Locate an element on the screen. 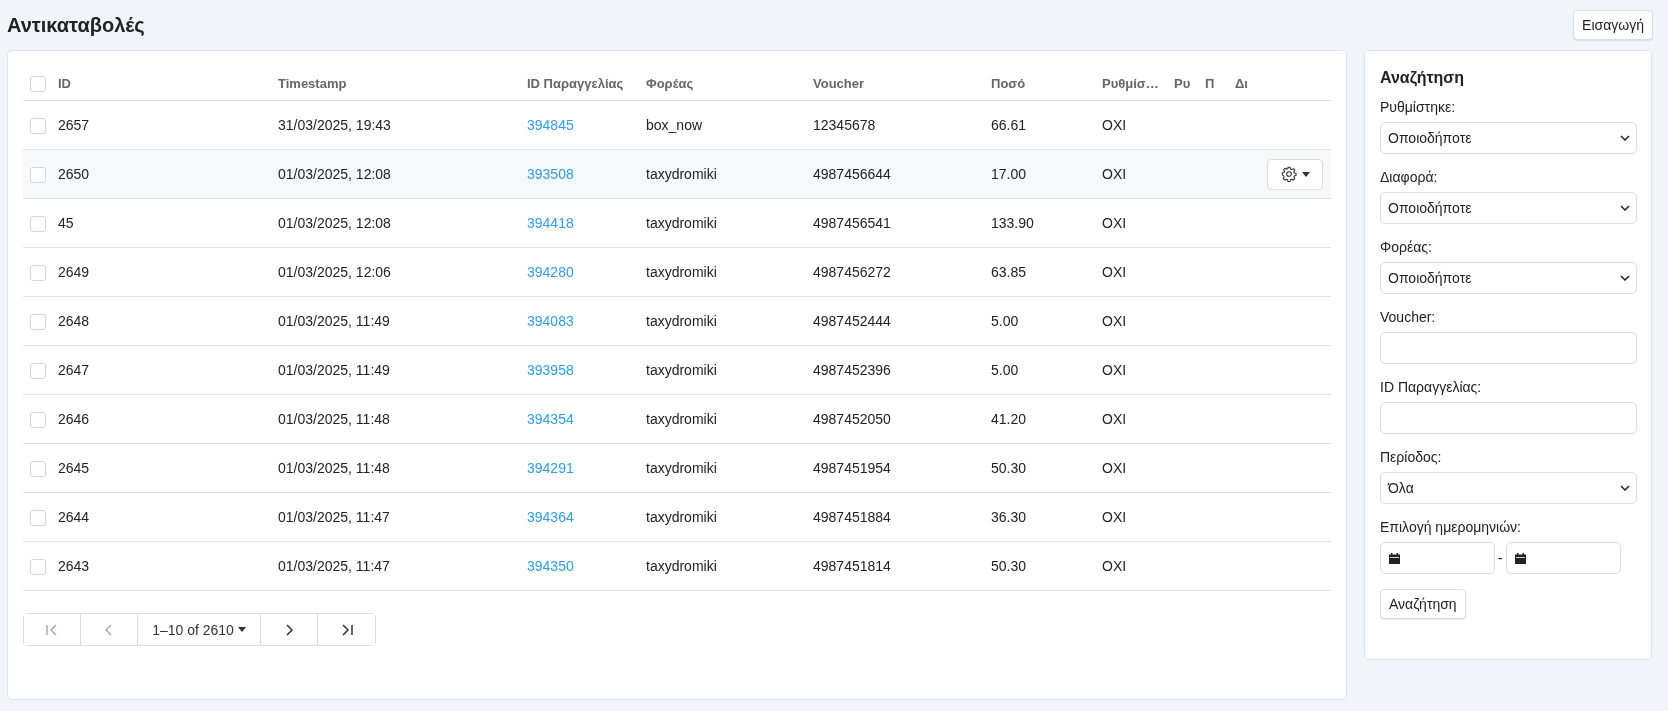 The width and height of the screenshot is (1668, 711). field-label: ID Παραγγελίας: is located at coordinates (1431, 387).